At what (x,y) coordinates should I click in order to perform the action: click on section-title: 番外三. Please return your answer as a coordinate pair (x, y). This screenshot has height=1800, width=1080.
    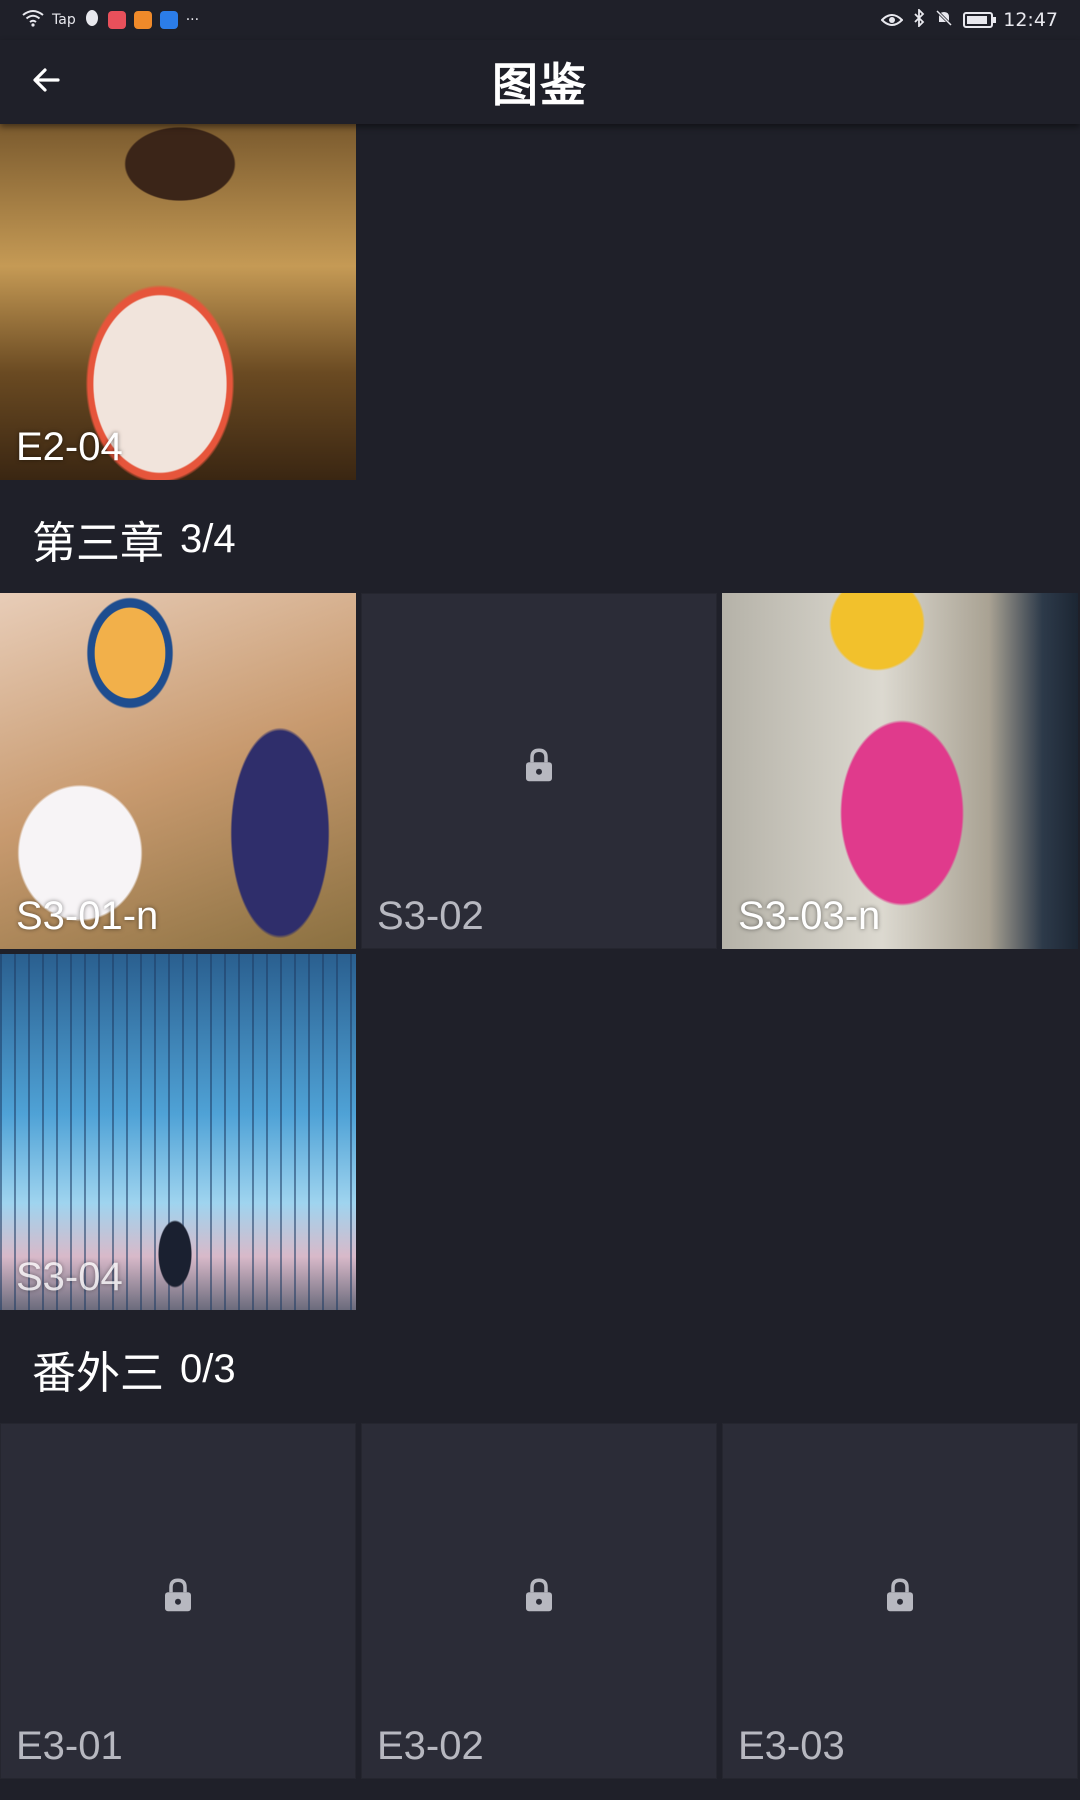
    Looking at the image, I should click on (98, 1373).